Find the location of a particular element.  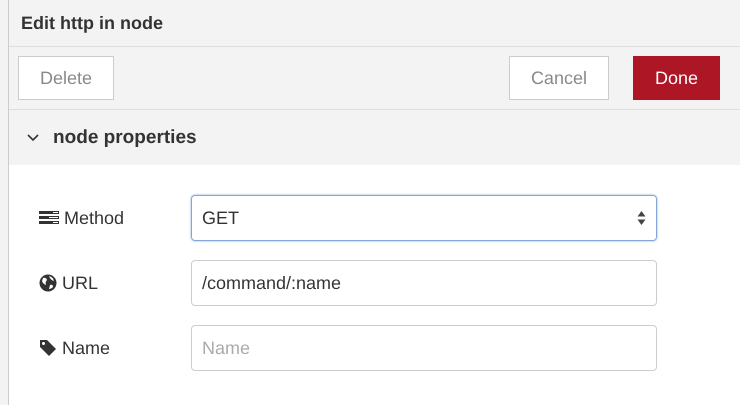

field-label: Name is located at coordinates (86, 348).